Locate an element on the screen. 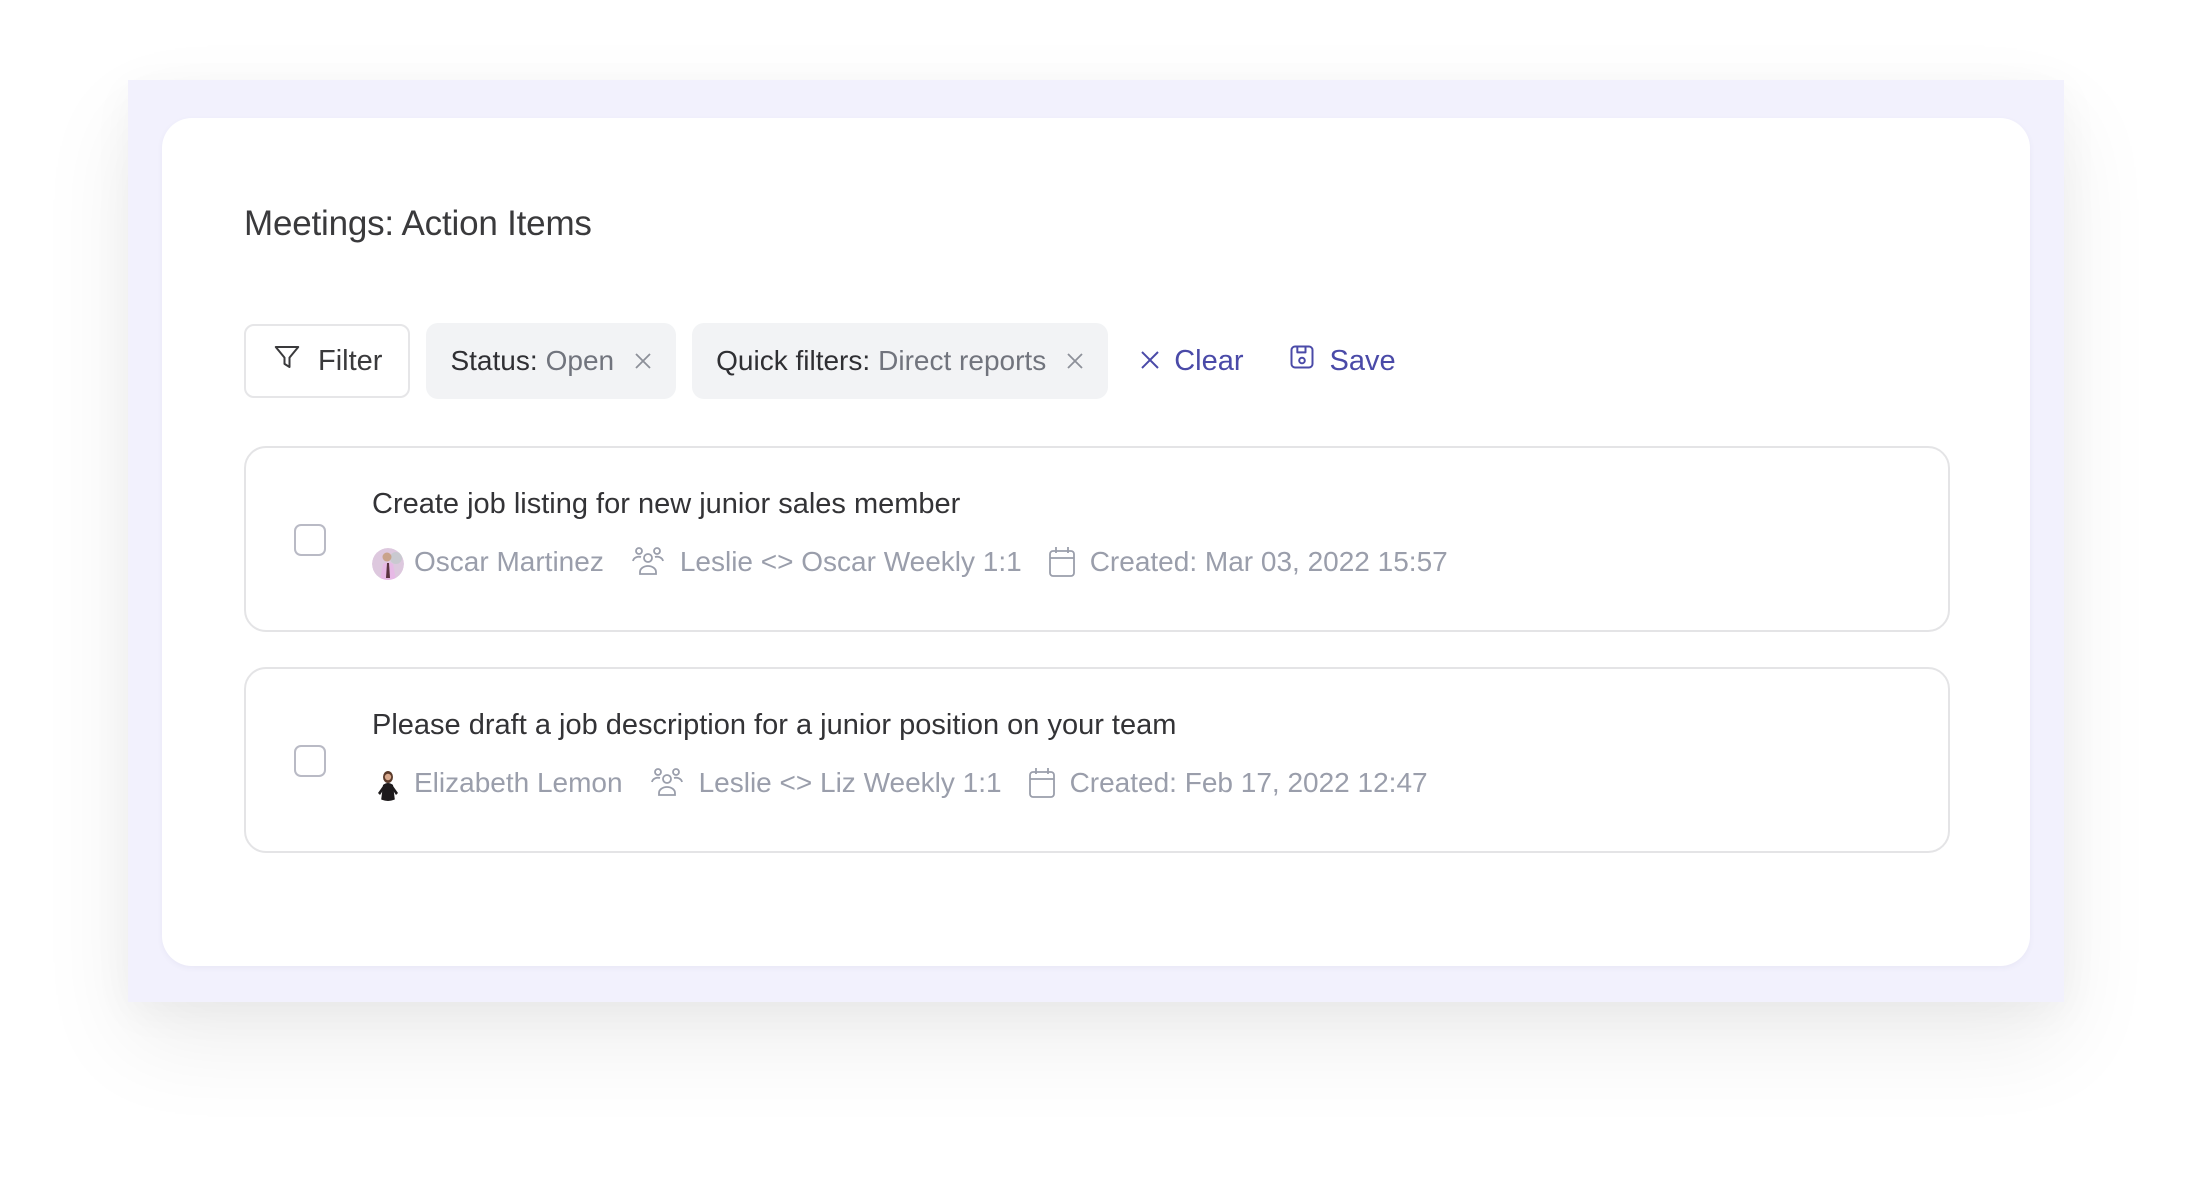 Image resolution: width=2192 pixels, height=1178 pixels. filter-chip-status: Status: Open is located at coordinates (551, 361).